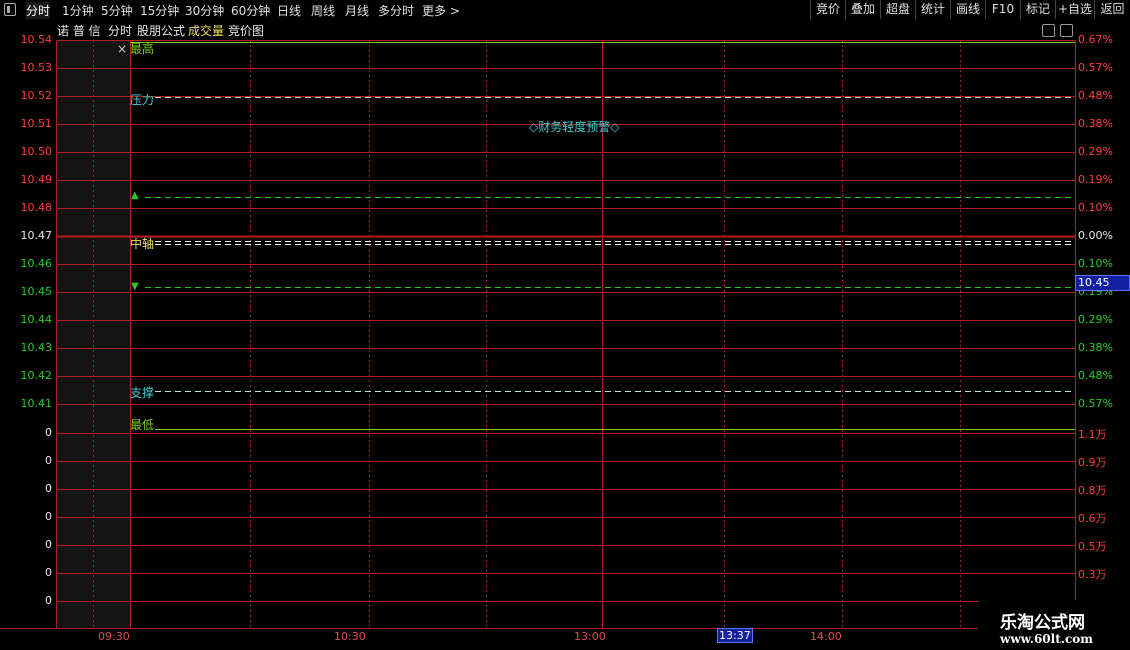  Describe the element at coordinates (1092, 434) in the screenshot. I see `volume-right-label: 1.1万` at that location.